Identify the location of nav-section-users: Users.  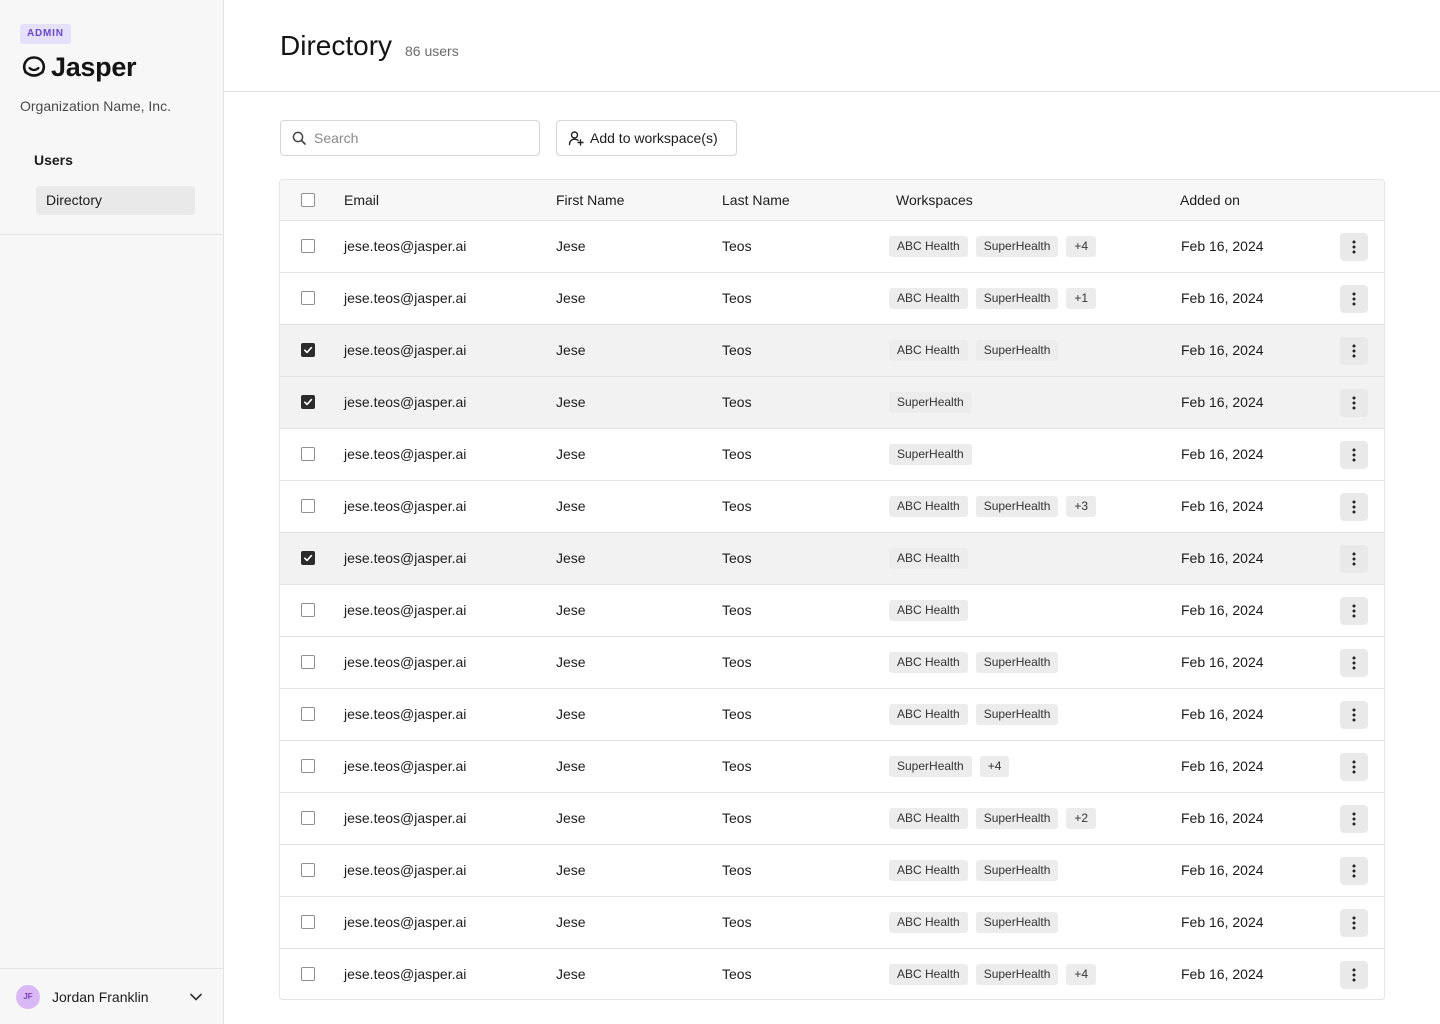
(53, 160).